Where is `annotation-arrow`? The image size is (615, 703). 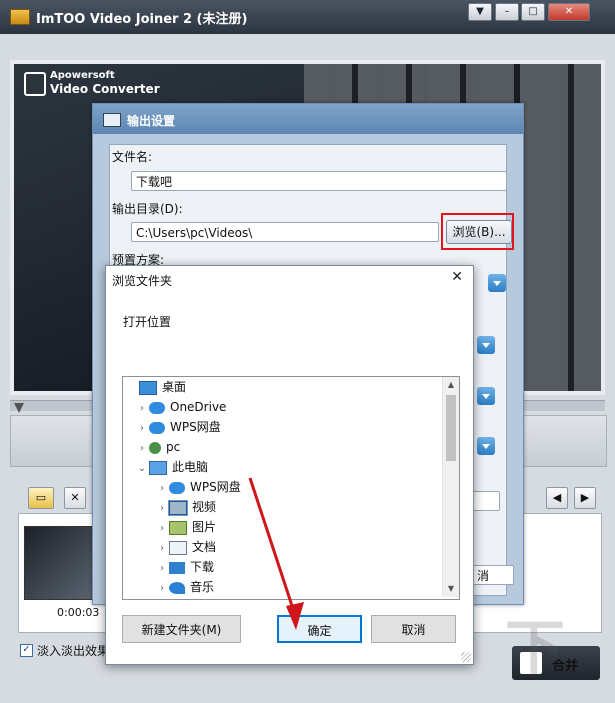 annotation-arrow is located at coordinates (276, 553).